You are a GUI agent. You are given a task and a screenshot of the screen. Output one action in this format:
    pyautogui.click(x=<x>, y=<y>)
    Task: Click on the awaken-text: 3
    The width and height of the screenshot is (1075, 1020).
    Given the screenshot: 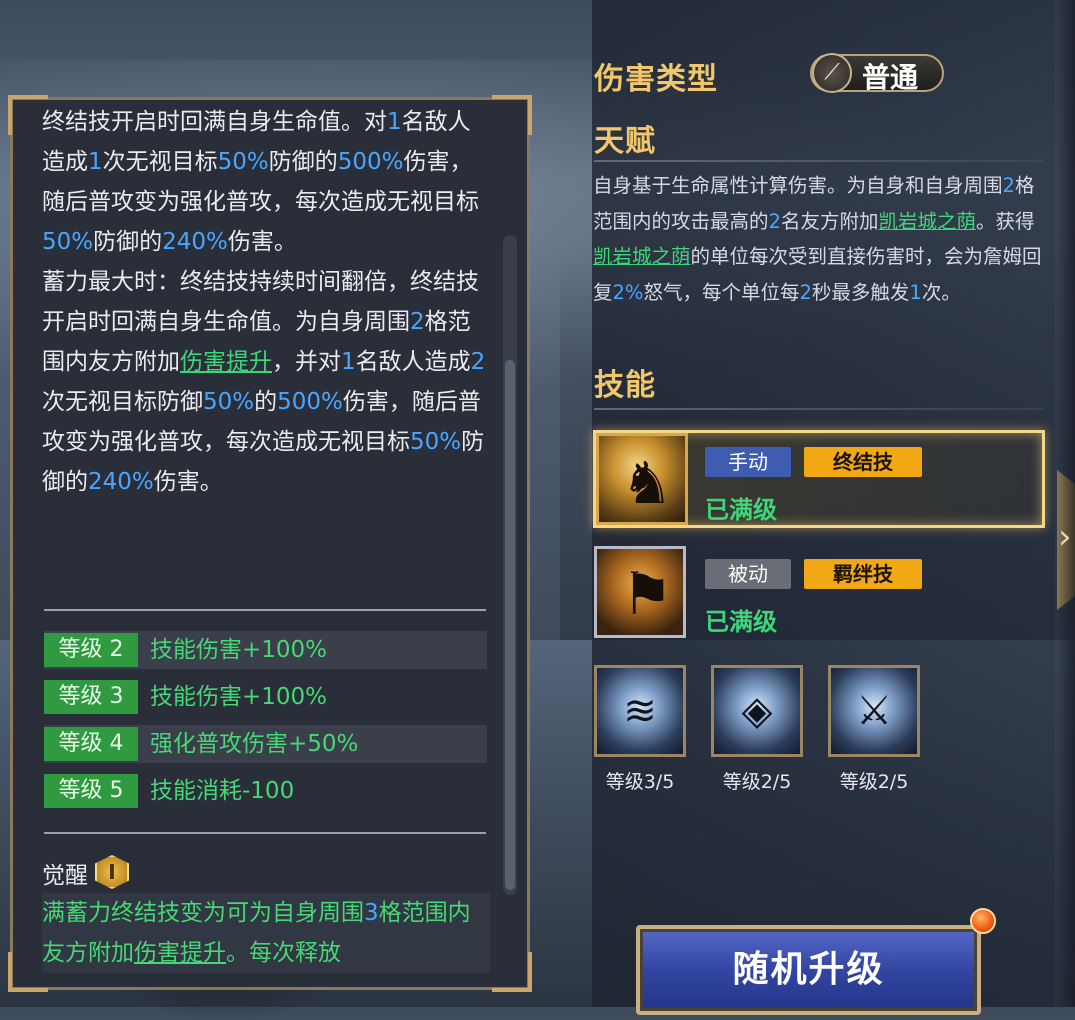 What is the action you would take?
    pyautogui.click(x=371, y=913)
    